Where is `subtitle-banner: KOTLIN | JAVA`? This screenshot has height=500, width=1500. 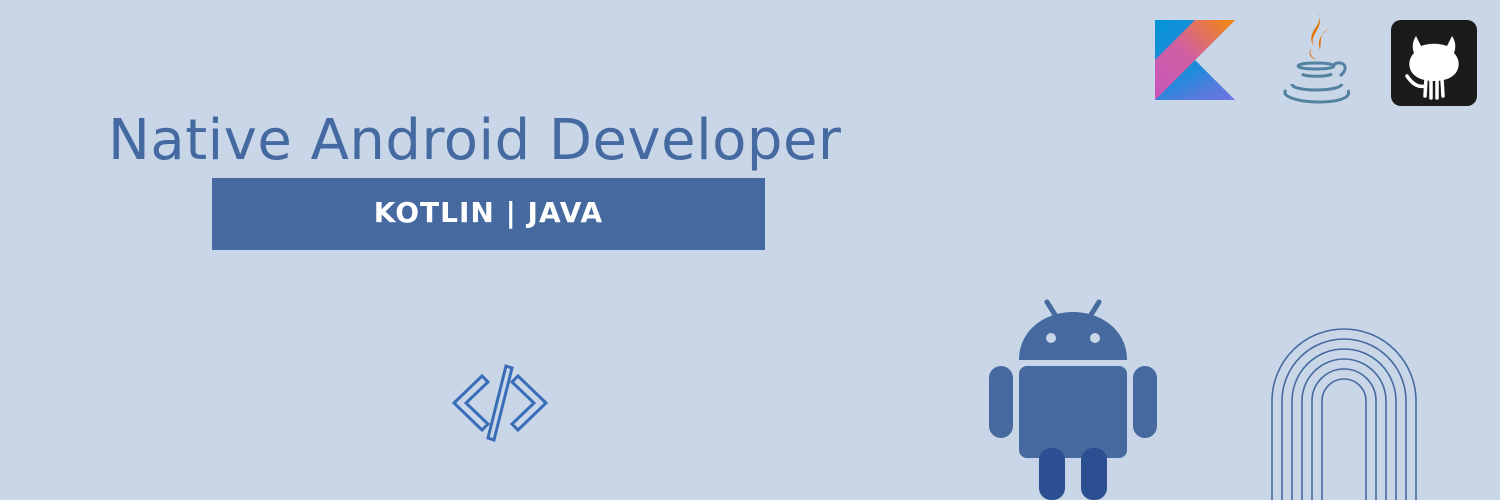 subtitle-banner: KOTLIN | JAVA is located at coordinates (488, 214).